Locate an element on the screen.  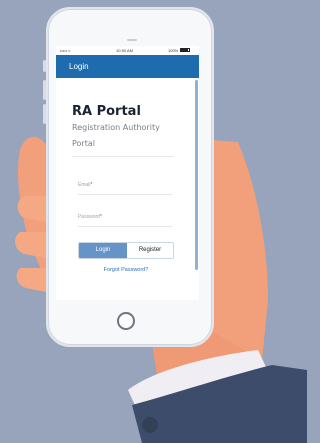
wifi-icon: ≈ is located at coordinates (69, 50).